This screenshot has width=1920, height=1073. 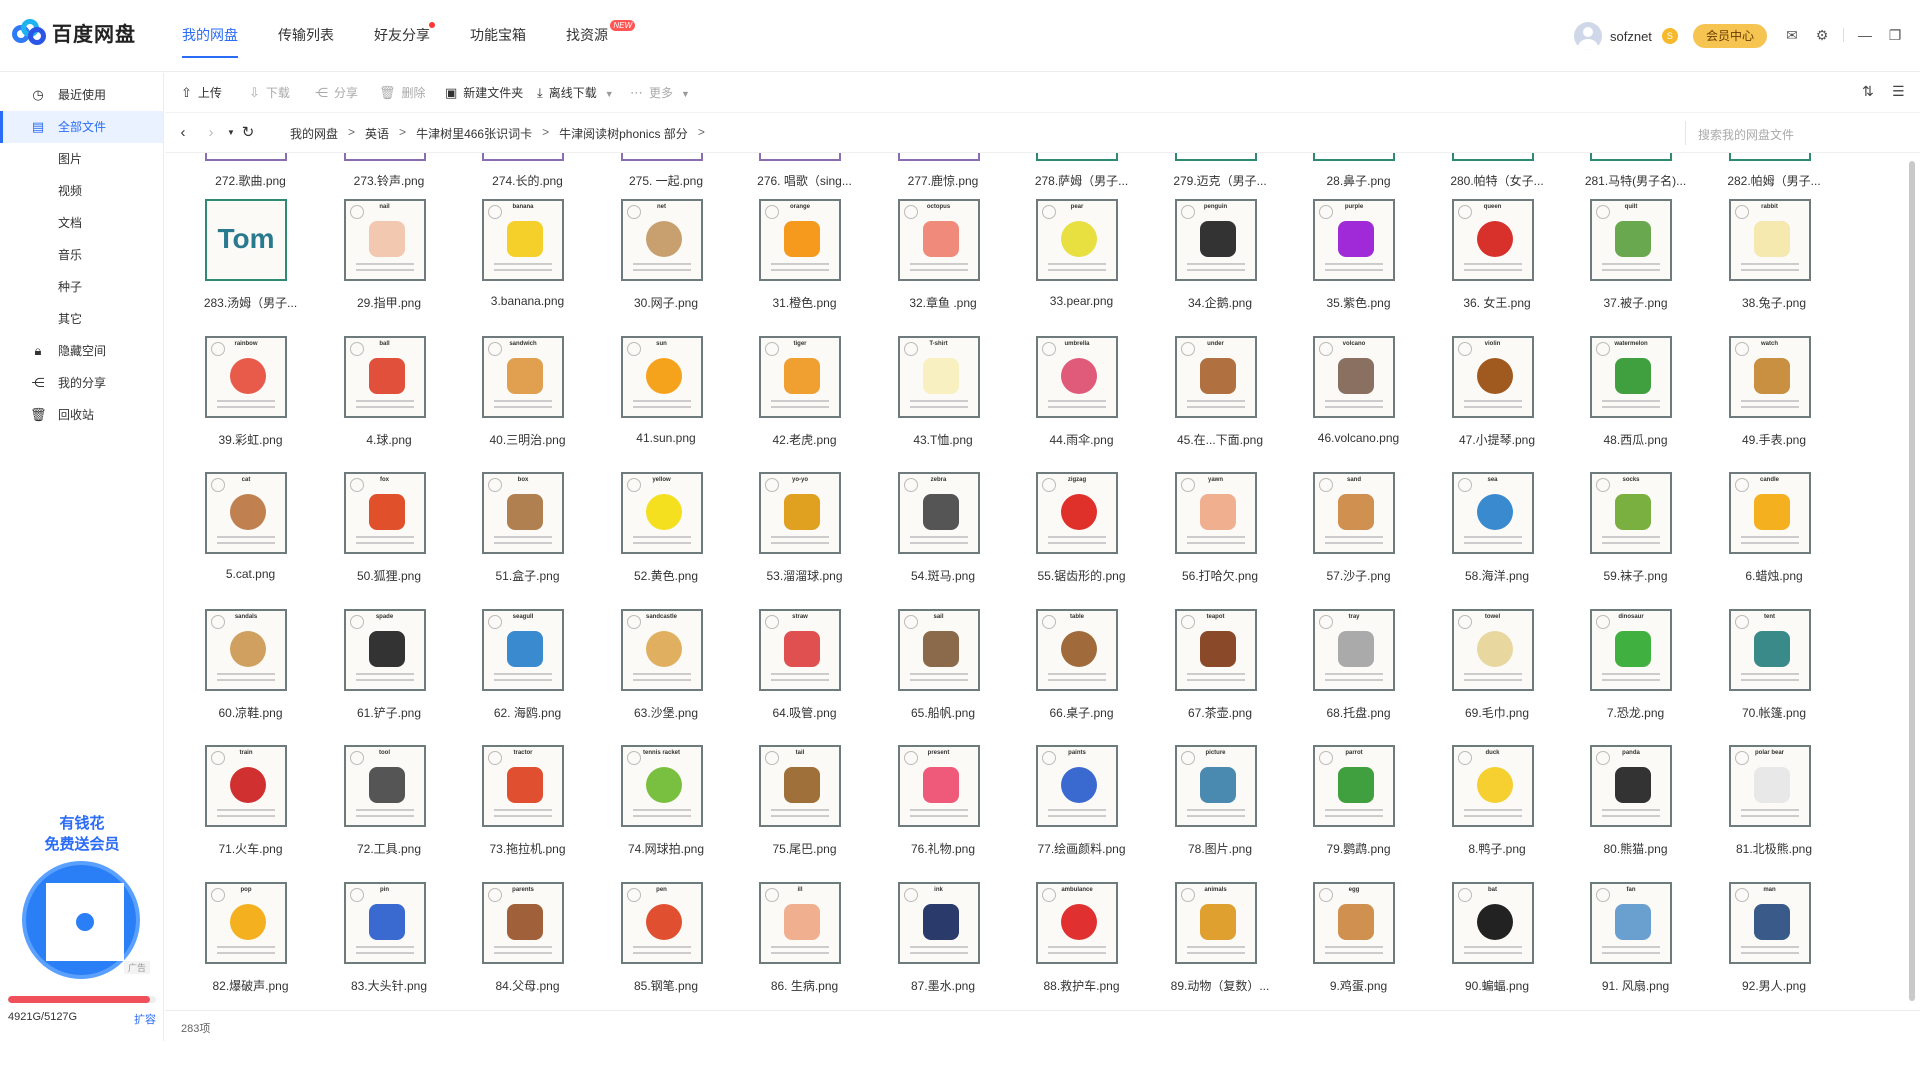 I want to click on file-item: tractor 73.拖拉机.png, so click(x=527, y=812).